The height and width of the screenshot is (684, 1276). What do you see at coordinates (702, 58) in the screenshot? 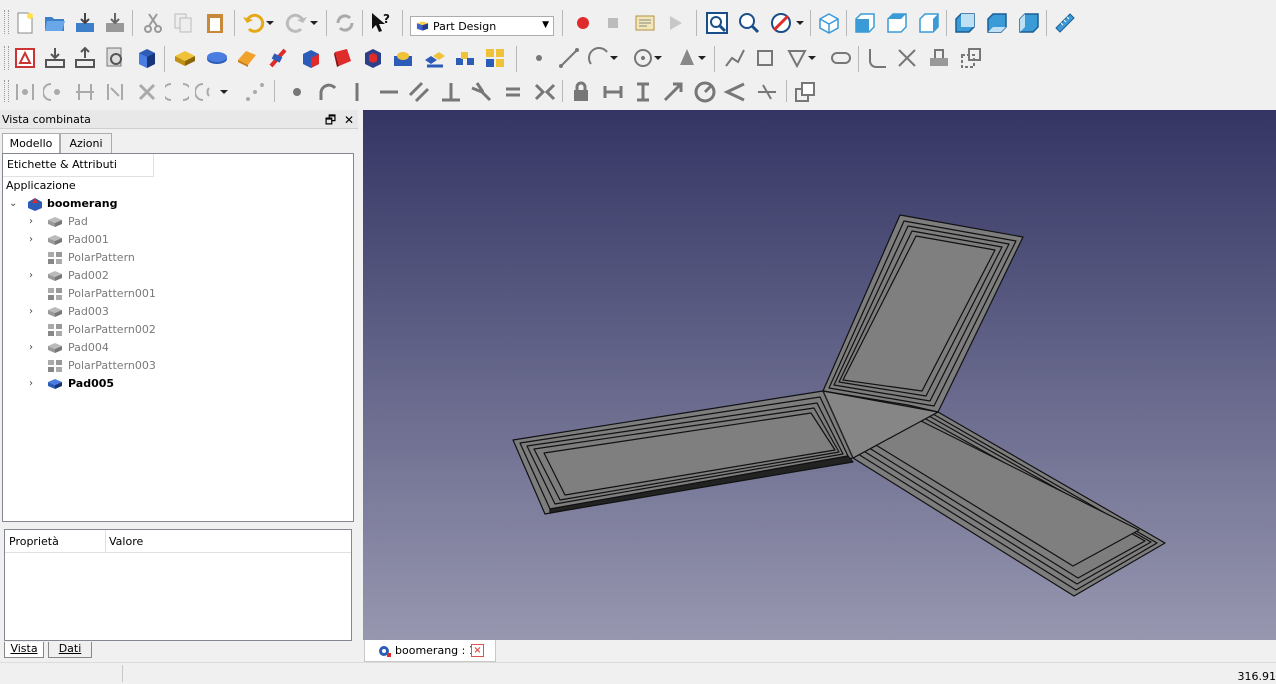
I see `conic-dropdown-icon` at bounding box center [702, 58].